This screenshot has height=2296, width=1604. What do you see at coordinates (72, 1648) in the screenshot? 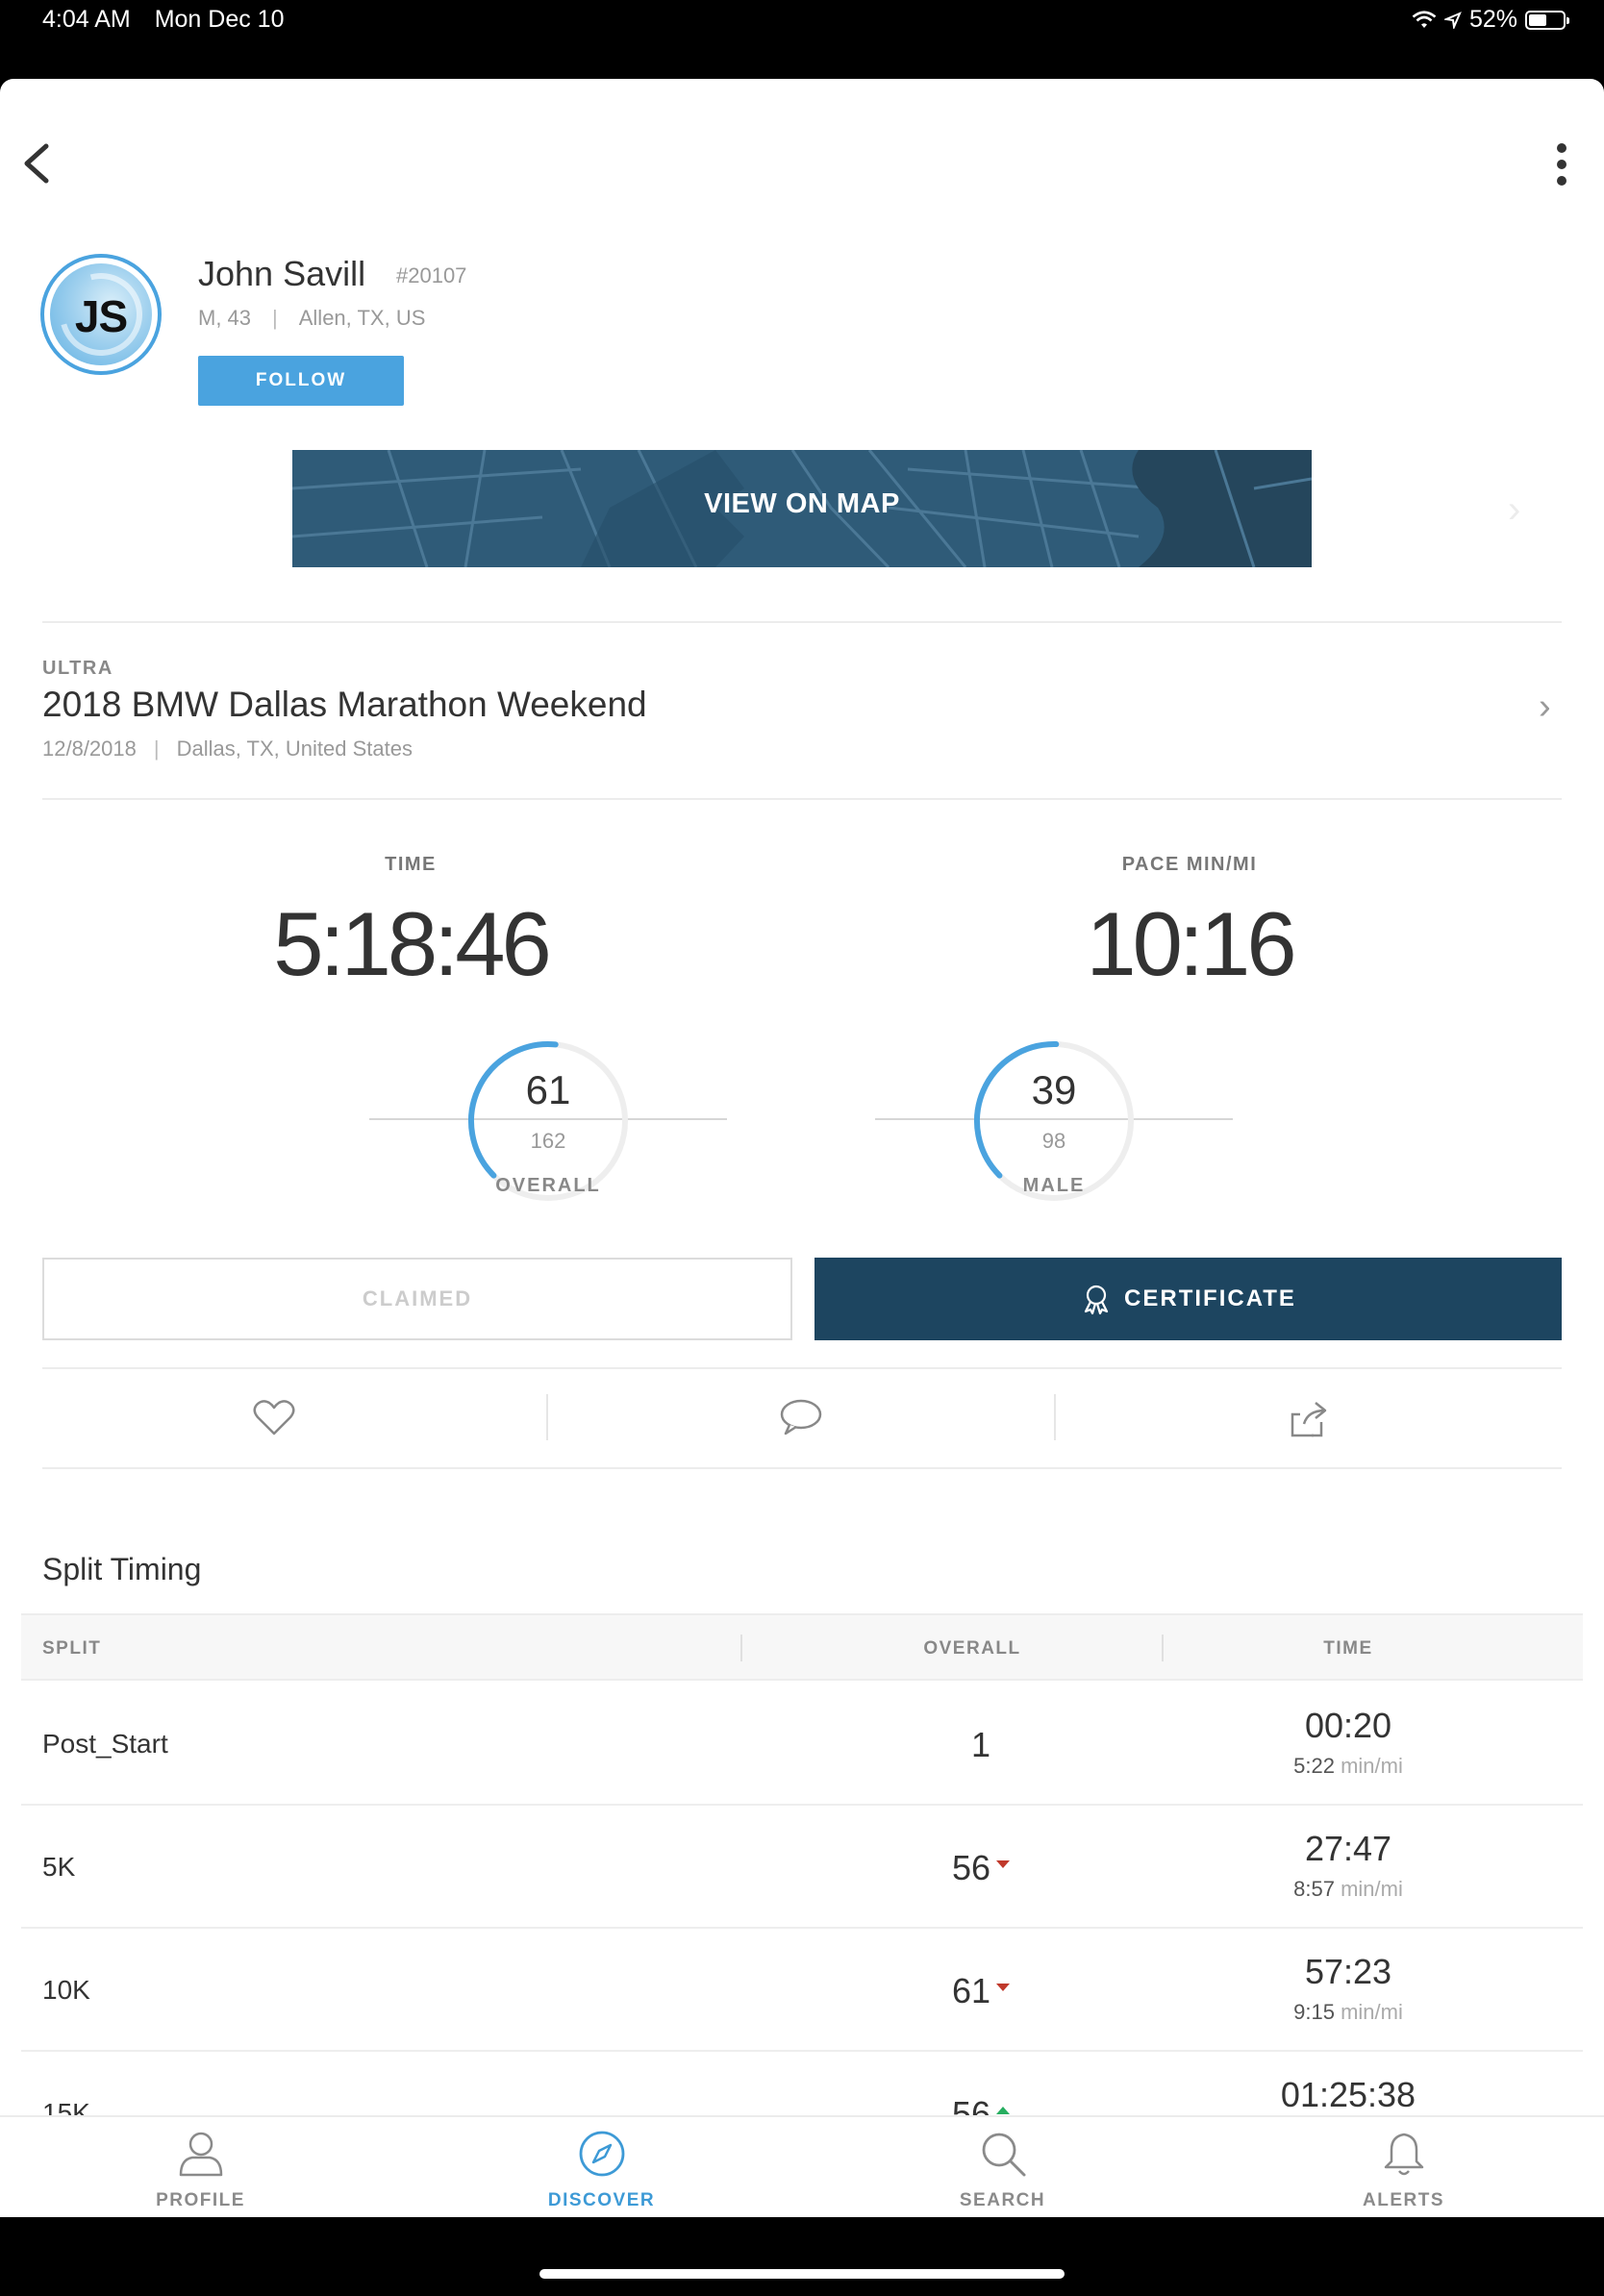
I see `th-split: SPLIT` at bounding box center [72, 1648].